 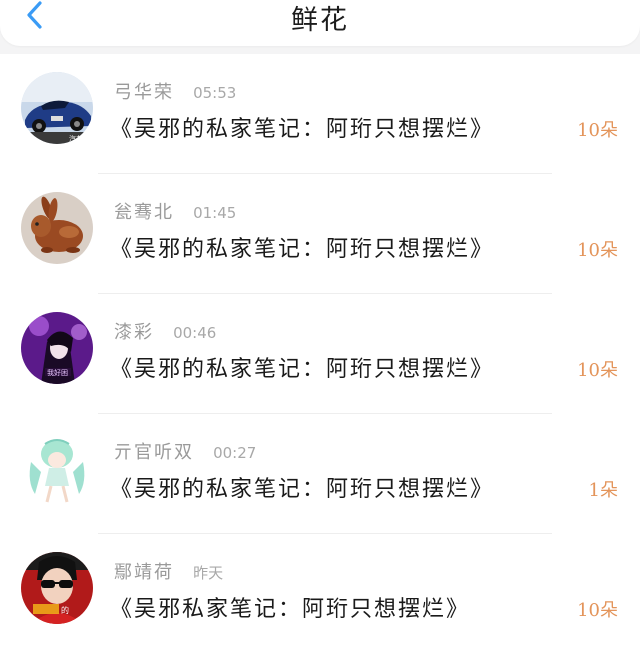 What do you see at coordinates (175, 90) in the screenshot?
I see `user-line: 弓华荣 05:53` at bounding box center [175, 90].